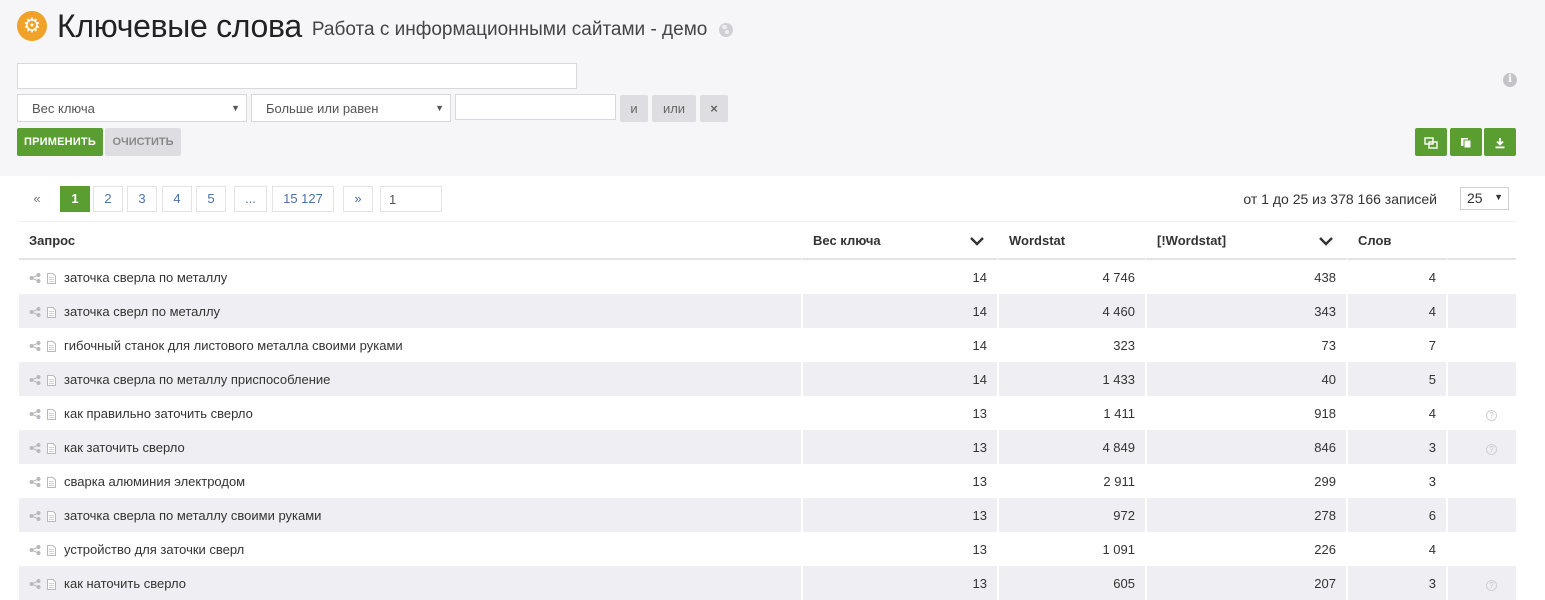  I want to click on operator-select: Больше или равен ▼, so click(351, 108).